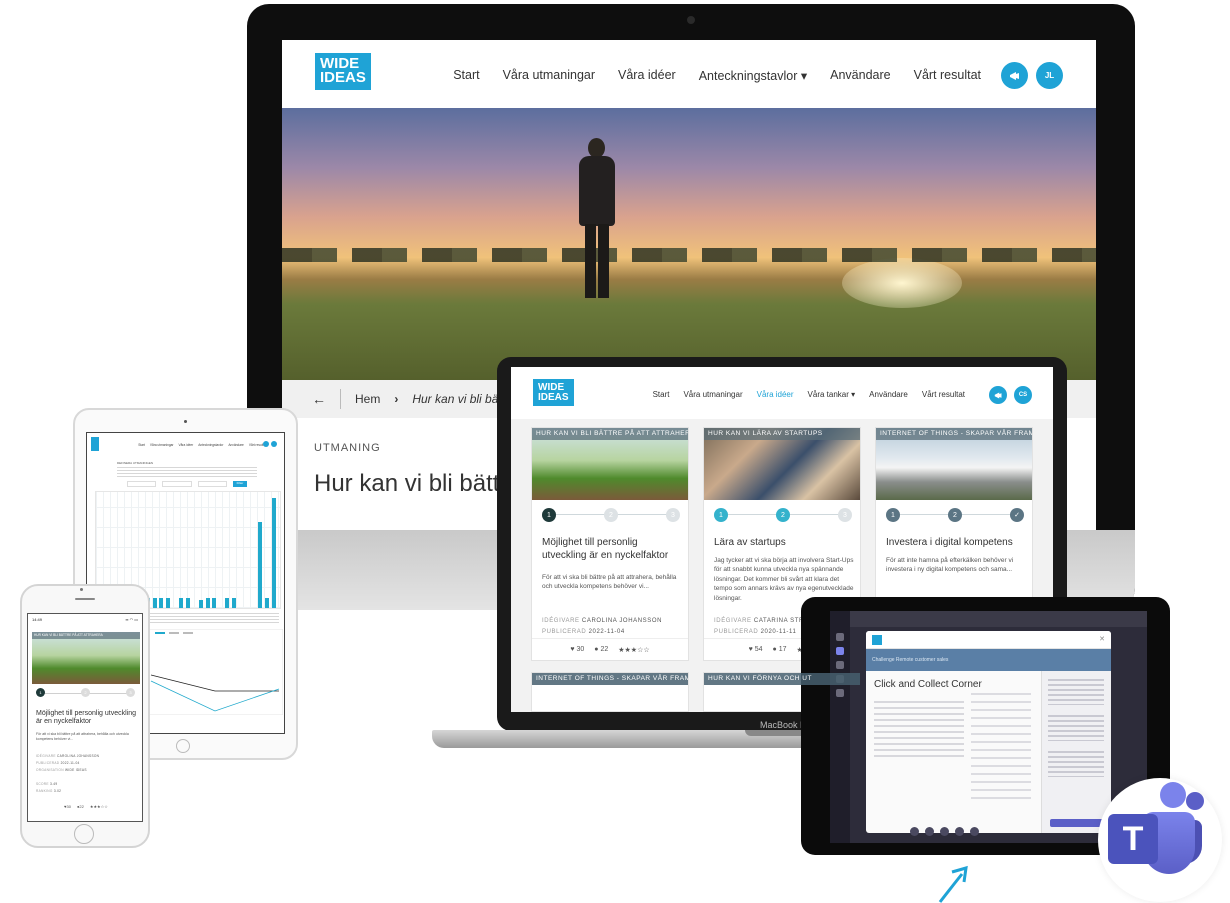 This screenshot has height=903, width=1230. Describe the element at coordinates (780, 649) in the screenshot. I see `comment-count: ● 17` at that location.